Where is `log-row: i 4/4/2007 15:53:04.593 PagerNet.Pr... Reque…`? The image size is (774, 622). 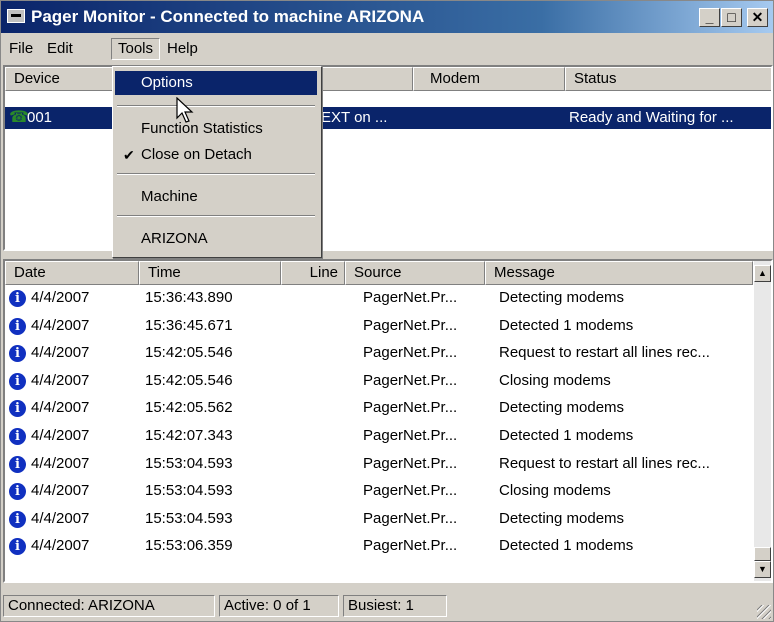 log-row: i 4/4/2007 15:53:04.593 PagerNet.Pr... Reque… is located at coordinates (379, 464).